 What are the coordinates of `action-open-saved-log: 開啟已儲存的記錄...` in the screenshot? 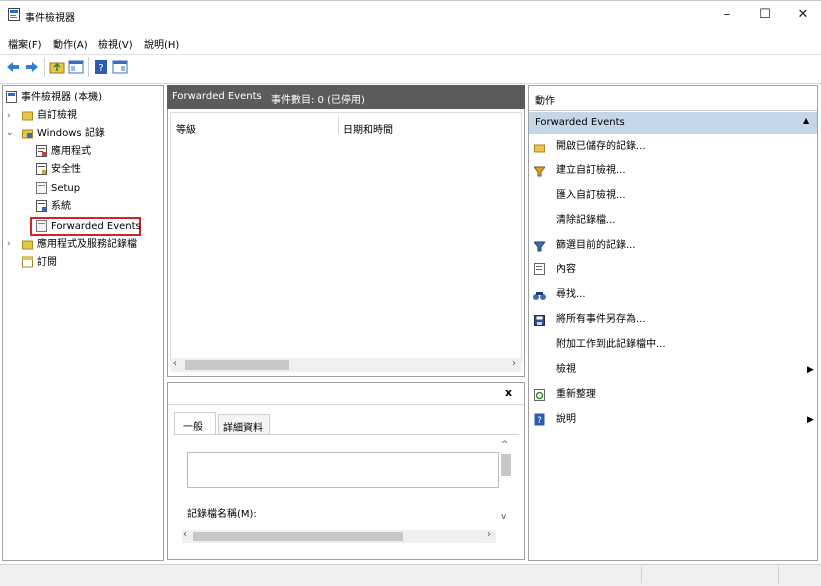 It's located at (673, 147).